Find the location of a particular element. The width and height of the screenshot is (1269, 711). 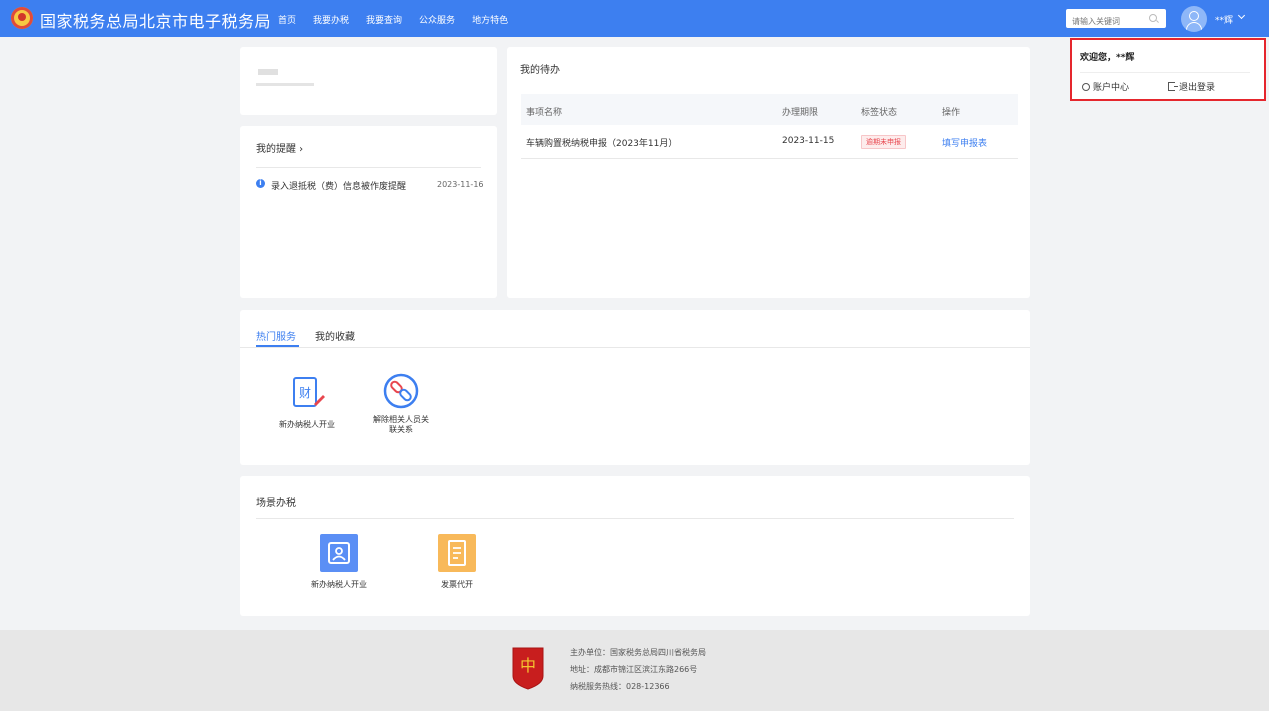

todo-title: 我的待办 is located at coordinates (540, 70).